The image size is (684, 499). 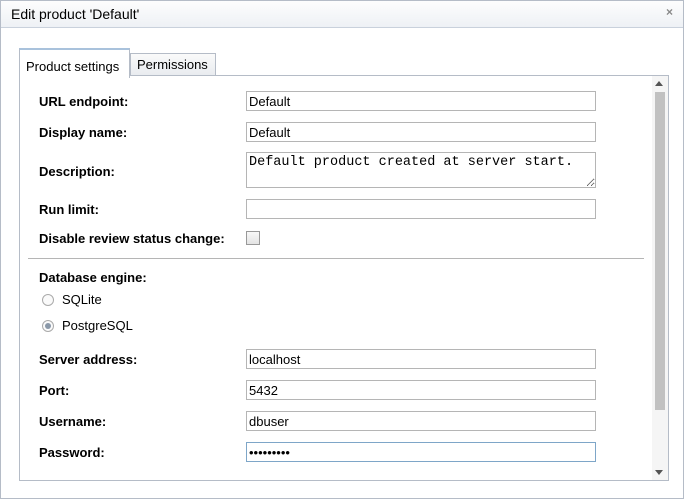 I want to click on dialog-titlebar: Edit product 'Default' ×, so click(x=342, y=14).